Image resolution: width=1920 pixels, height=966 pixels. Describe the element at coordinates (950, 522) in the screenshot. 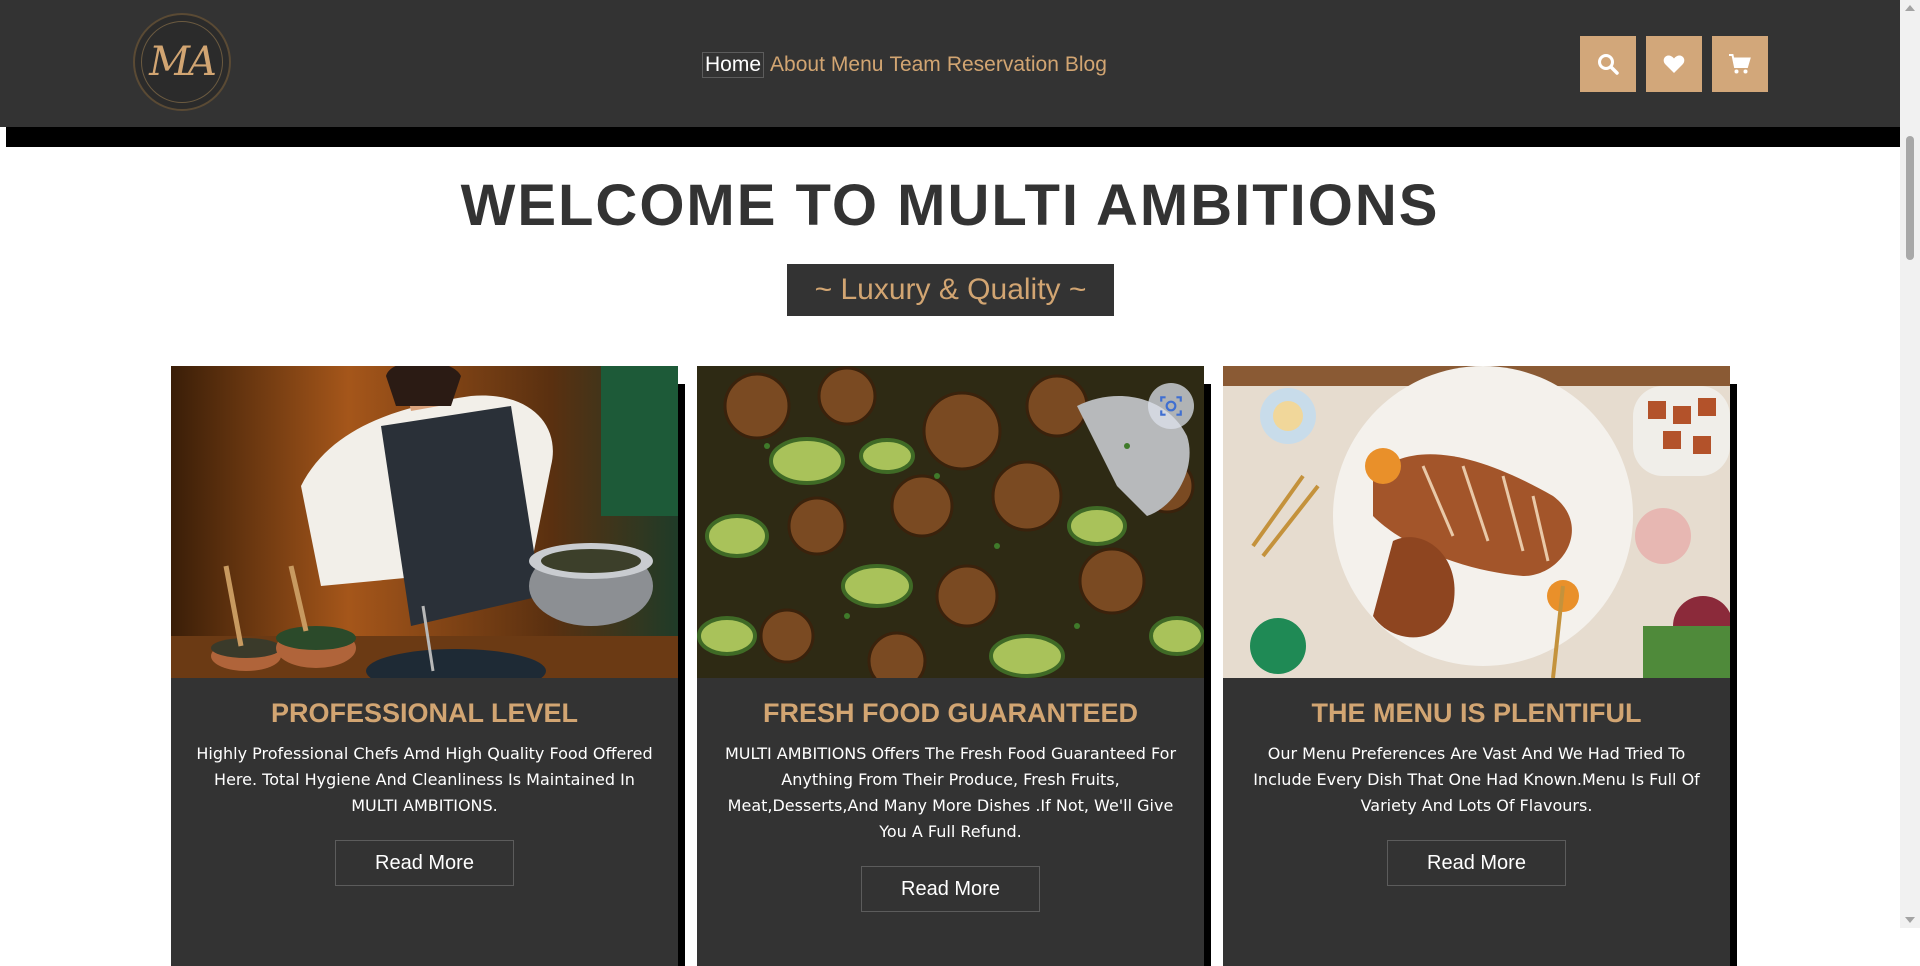

I see `mushroom-zucchini-photo` at that location.